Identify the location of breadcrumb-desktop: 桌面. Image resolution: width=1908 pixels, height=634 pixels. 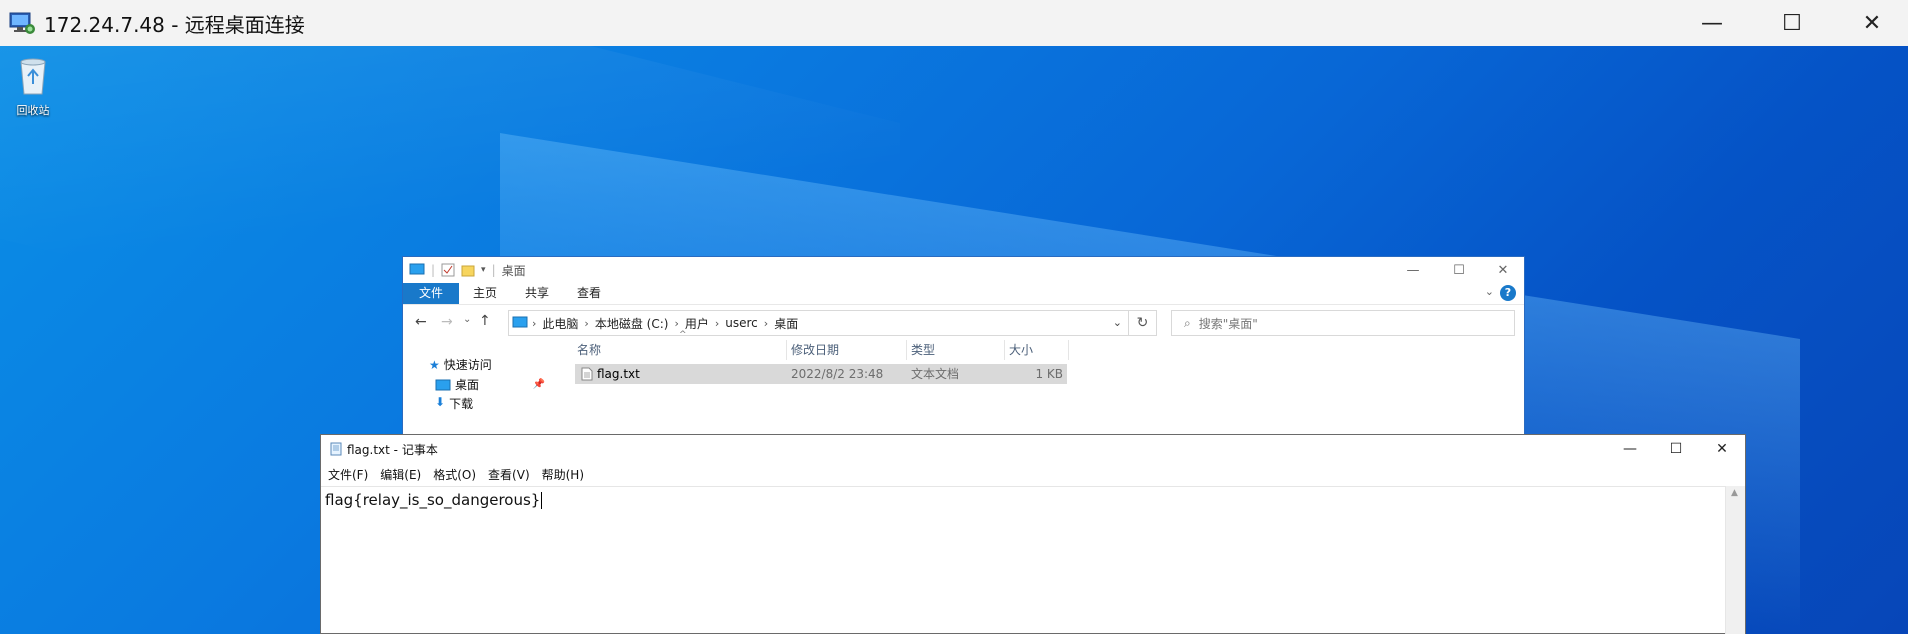
(786, 323).